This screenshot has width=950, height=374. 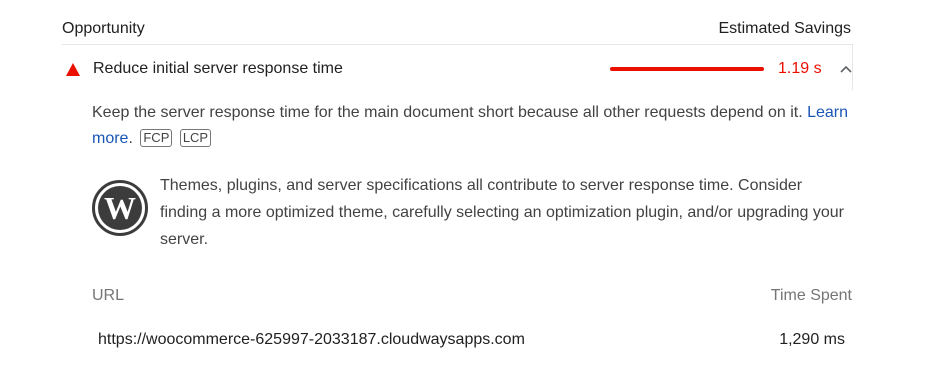 I want to click on metric-tag-lcp: LCP, so click(x=195, y=138).